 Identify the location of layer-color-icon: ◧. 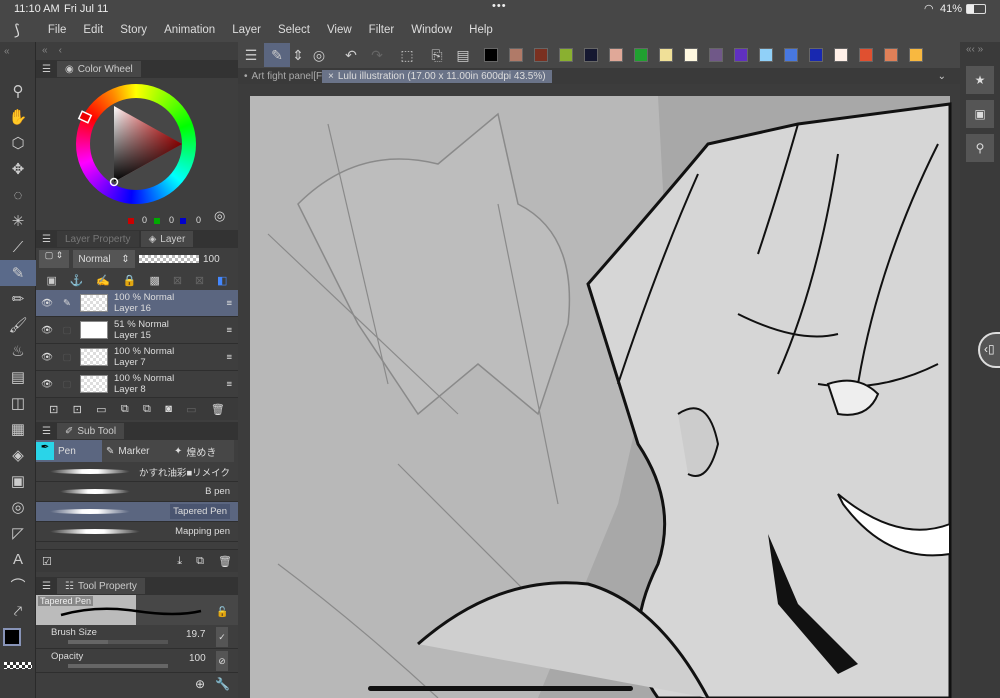
(222, 280).